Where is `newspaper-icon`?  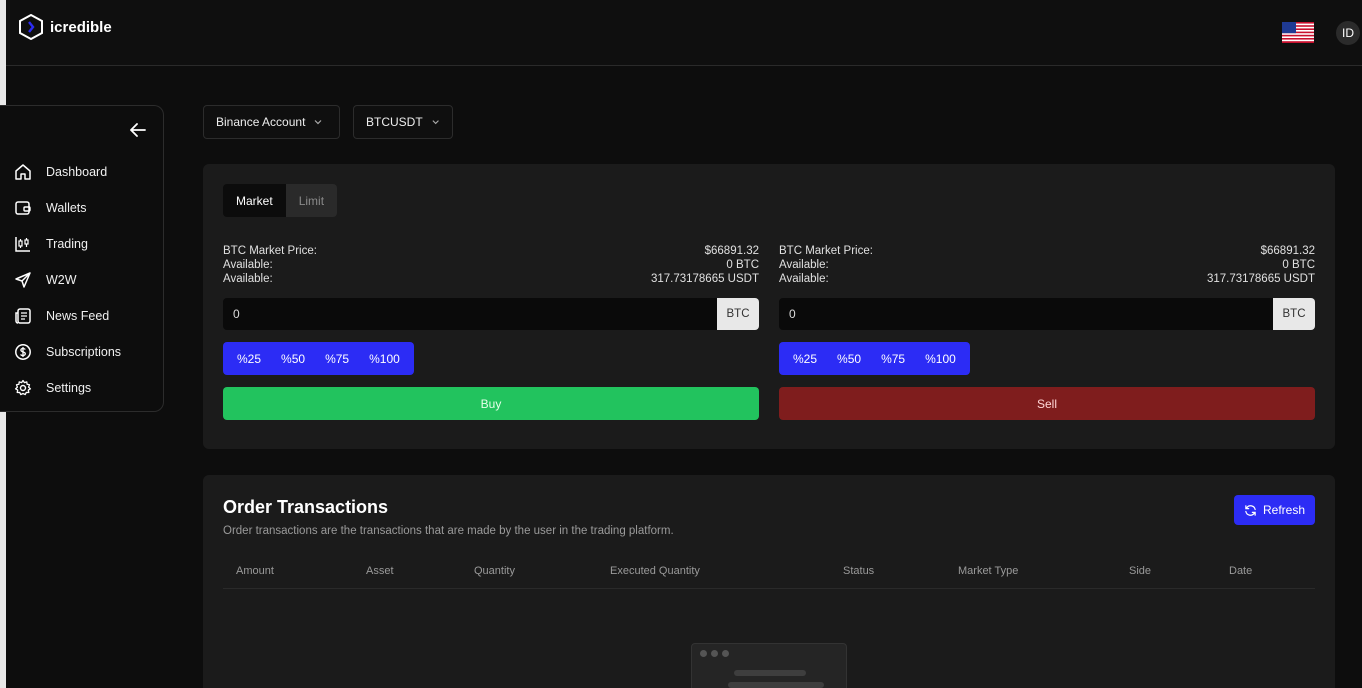 newspaper-icon is located at coordinates (23, 316).